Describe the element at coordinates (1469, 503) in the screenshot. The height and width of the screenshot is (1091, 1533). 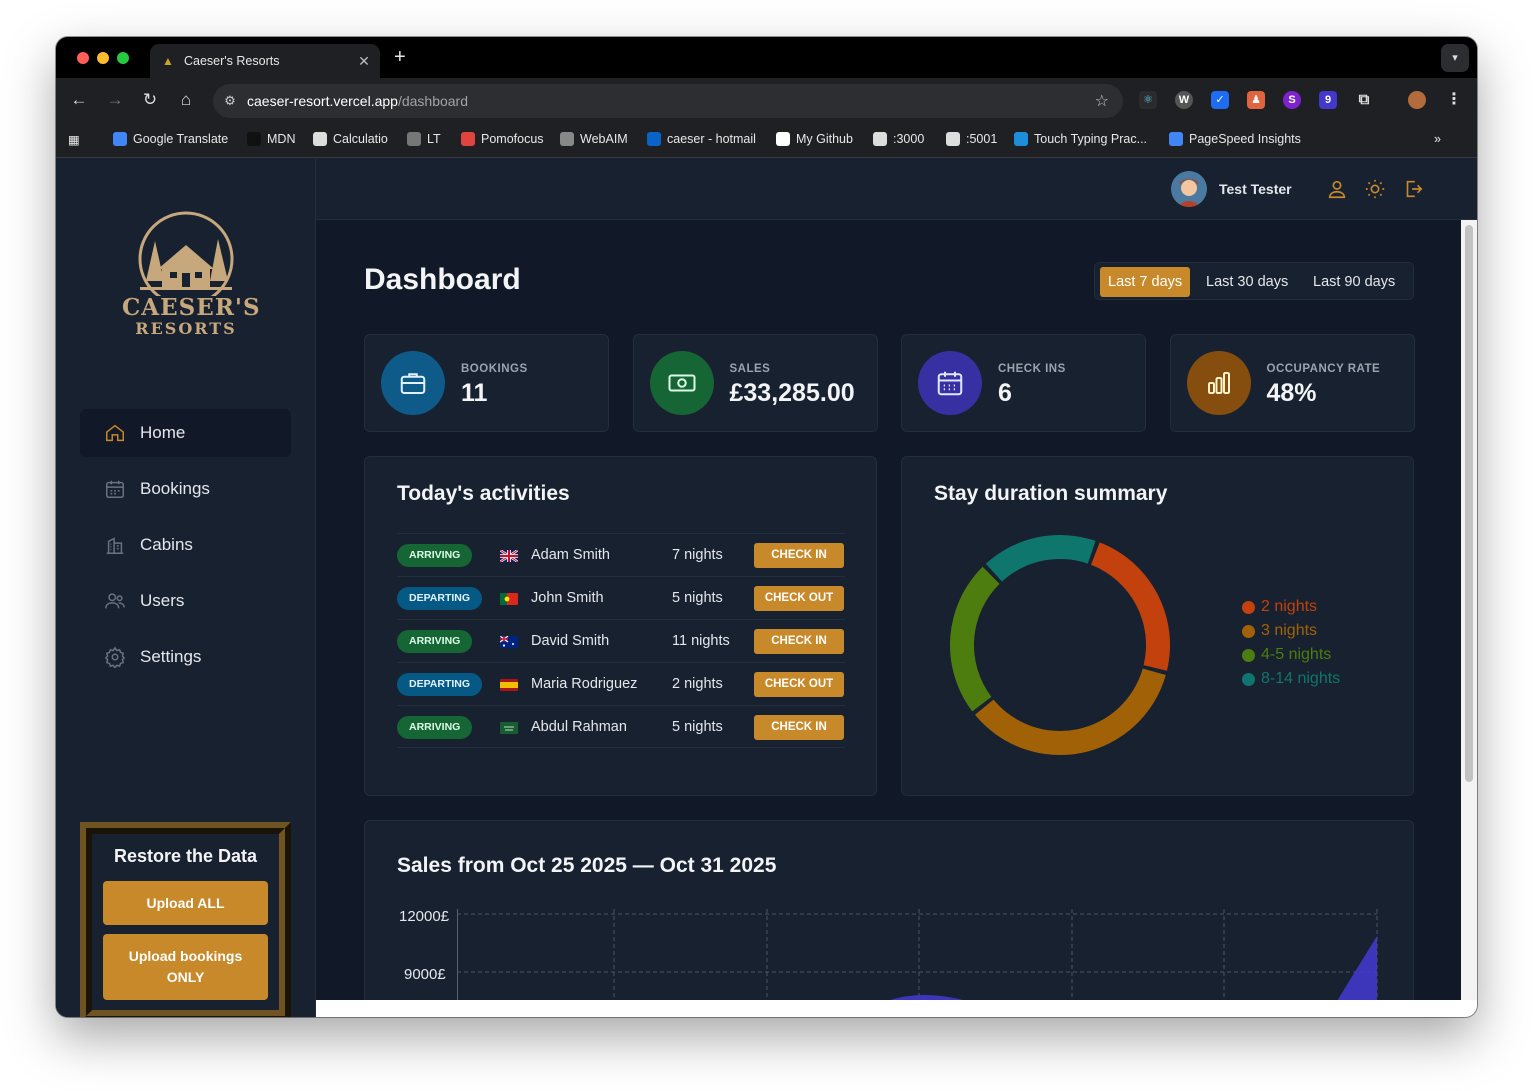
I see `scrollbar-thumb` at that location.